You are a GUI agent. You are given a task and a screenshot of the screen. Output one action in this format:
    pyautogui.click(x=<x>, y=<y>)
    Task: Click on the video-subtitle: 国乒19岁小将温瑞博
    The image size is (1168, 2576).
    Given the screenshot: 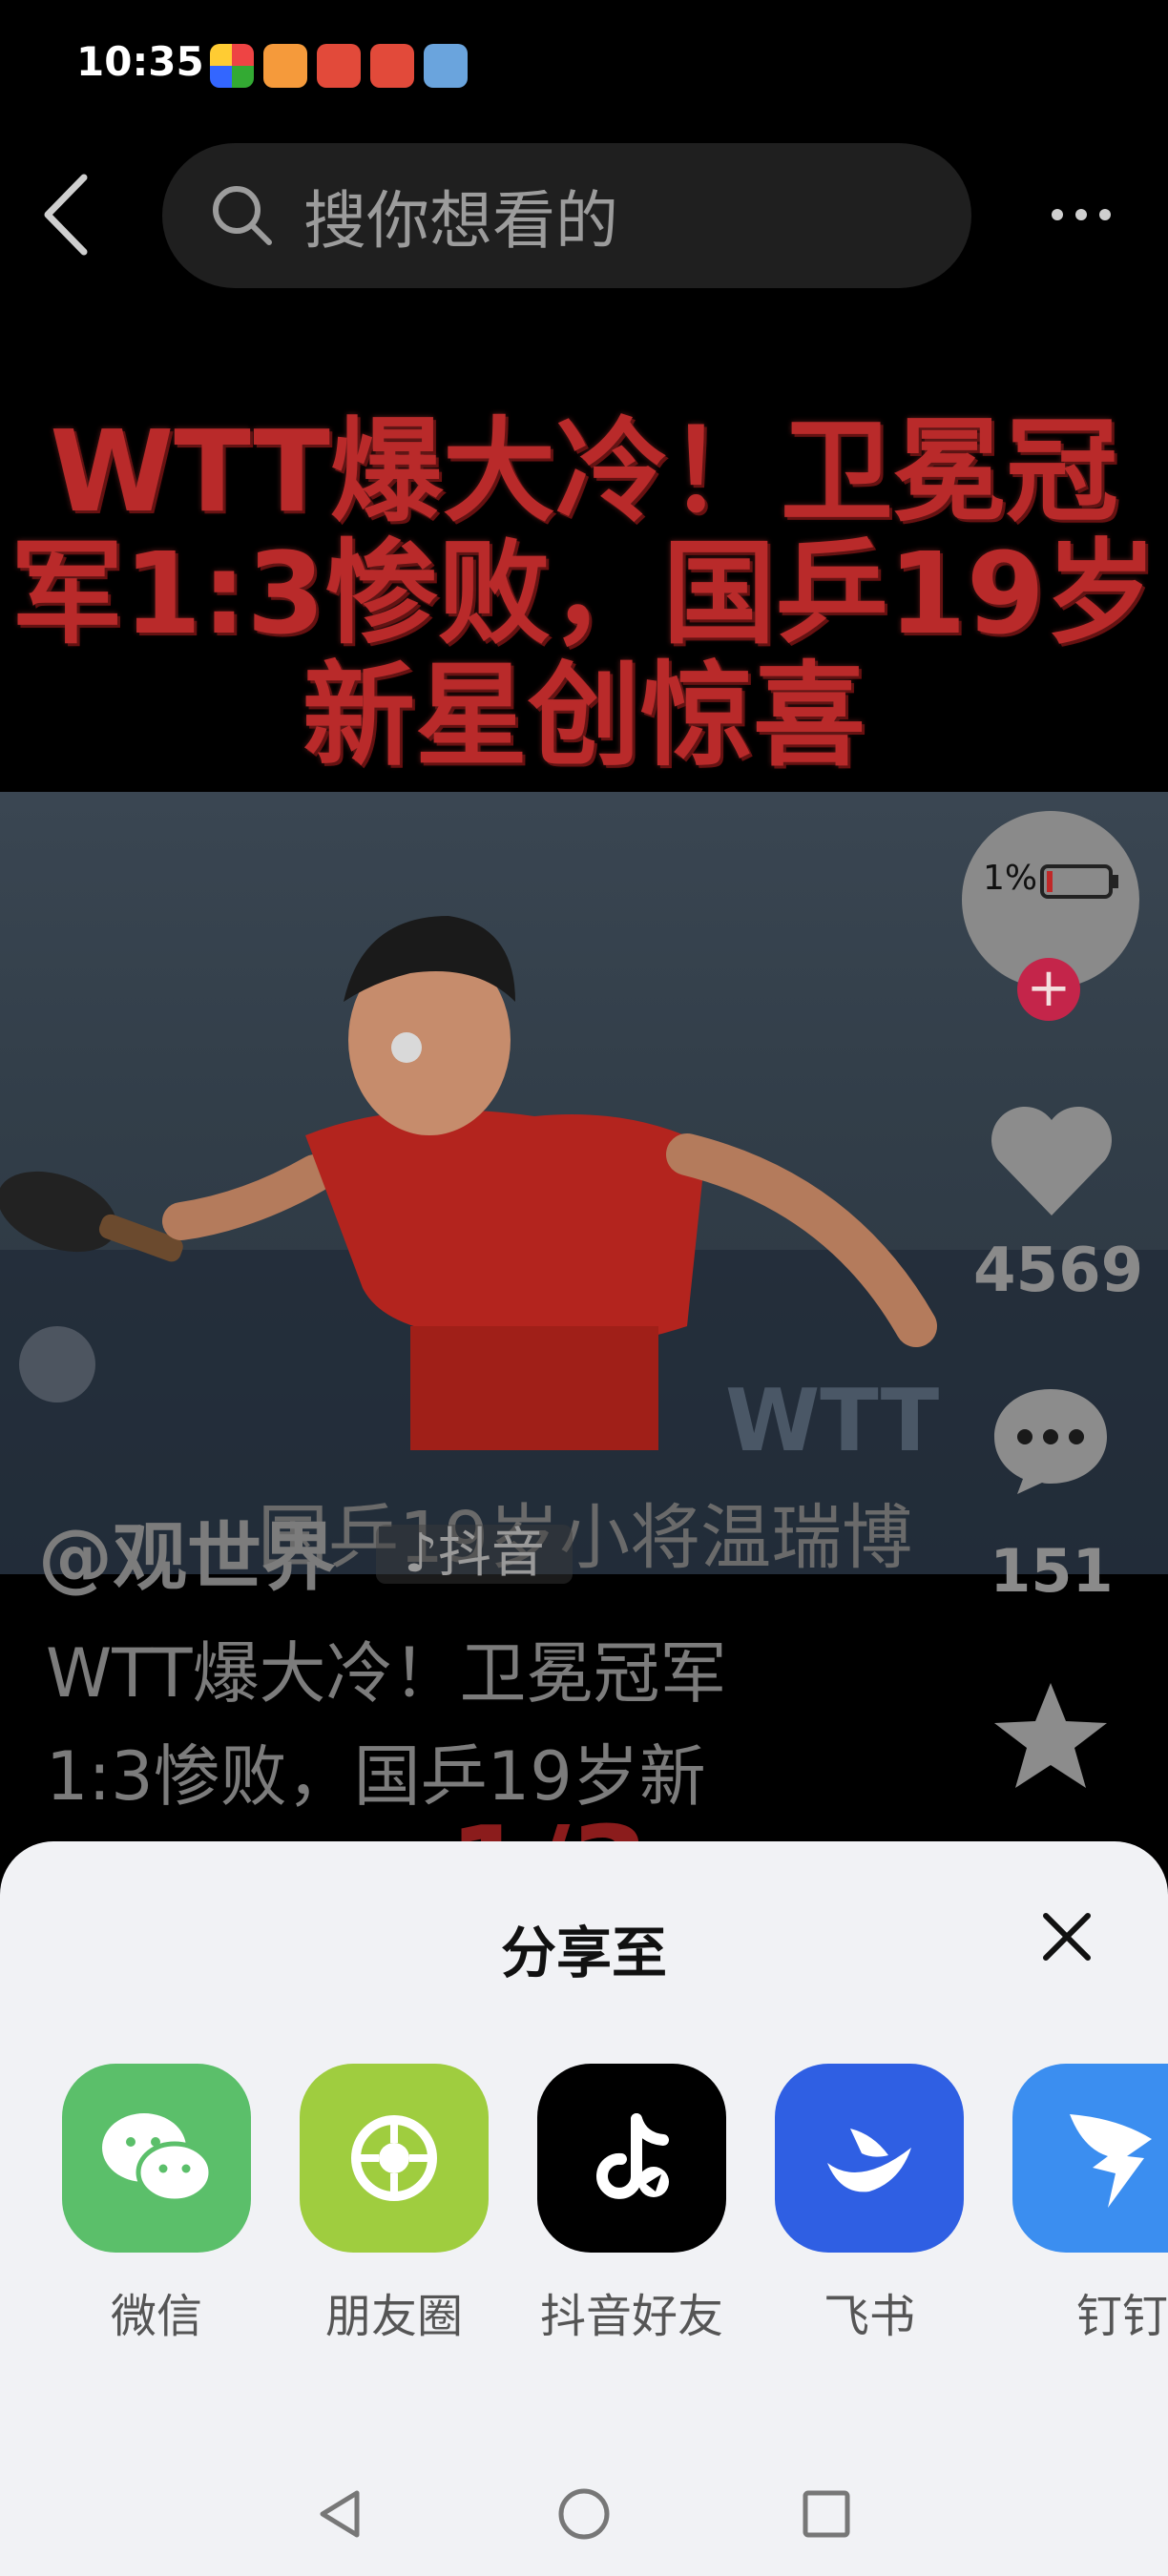 What is the action you would take?
    pyautogui.click(x=585, y=1538)
    